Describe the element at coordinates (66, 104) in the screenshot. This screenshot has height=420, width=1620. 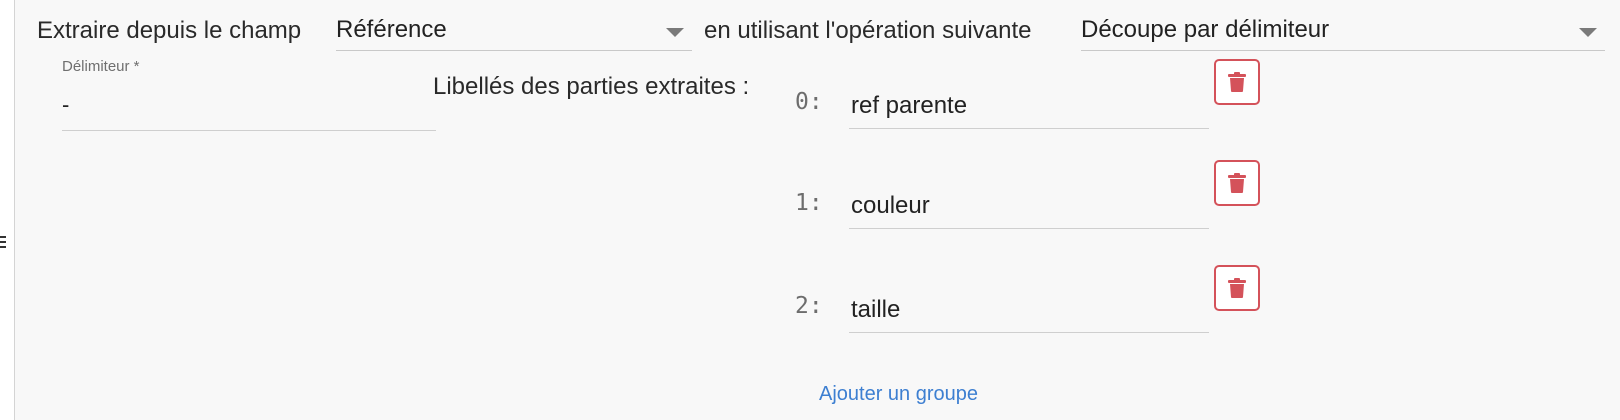
I see `delimiter-value: -` at that location.